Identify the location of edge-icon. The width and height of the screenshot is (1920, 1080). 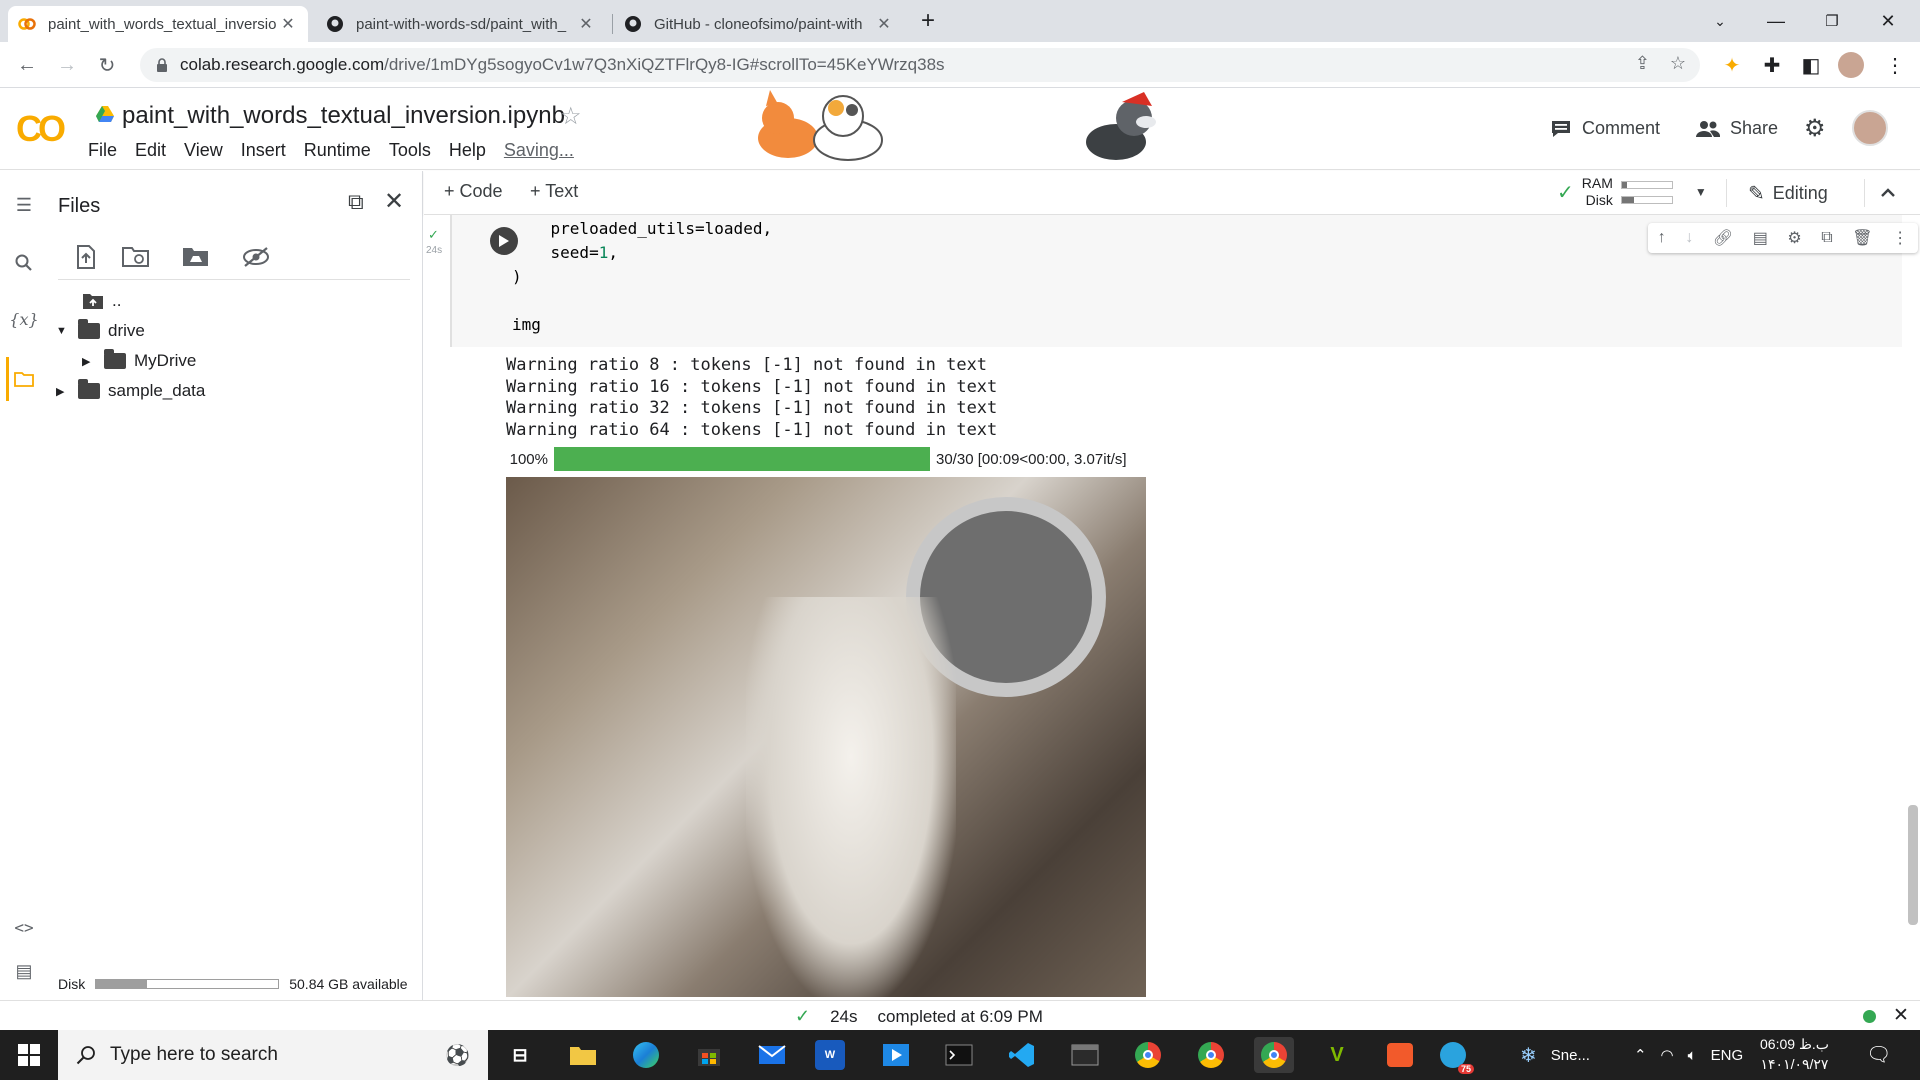
(646, 1055).